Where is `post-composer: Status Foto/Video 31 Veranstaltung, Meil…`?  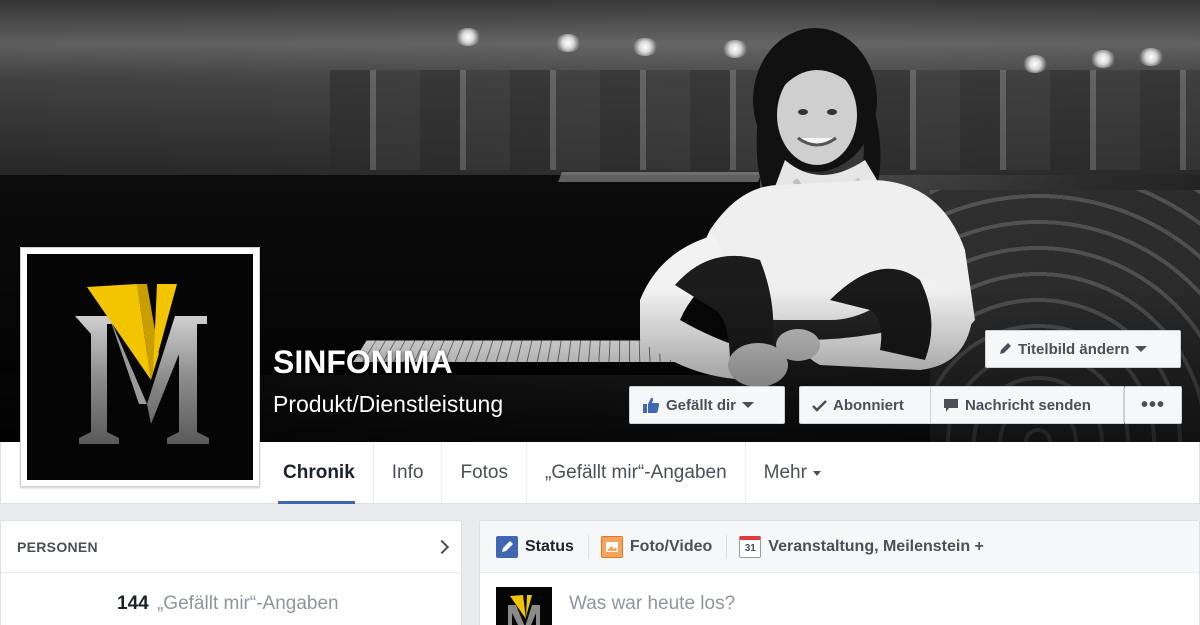
post-composer: Status Foto/Video 31 Veranstaltung, Meil… is located at coordinates (839, 572).